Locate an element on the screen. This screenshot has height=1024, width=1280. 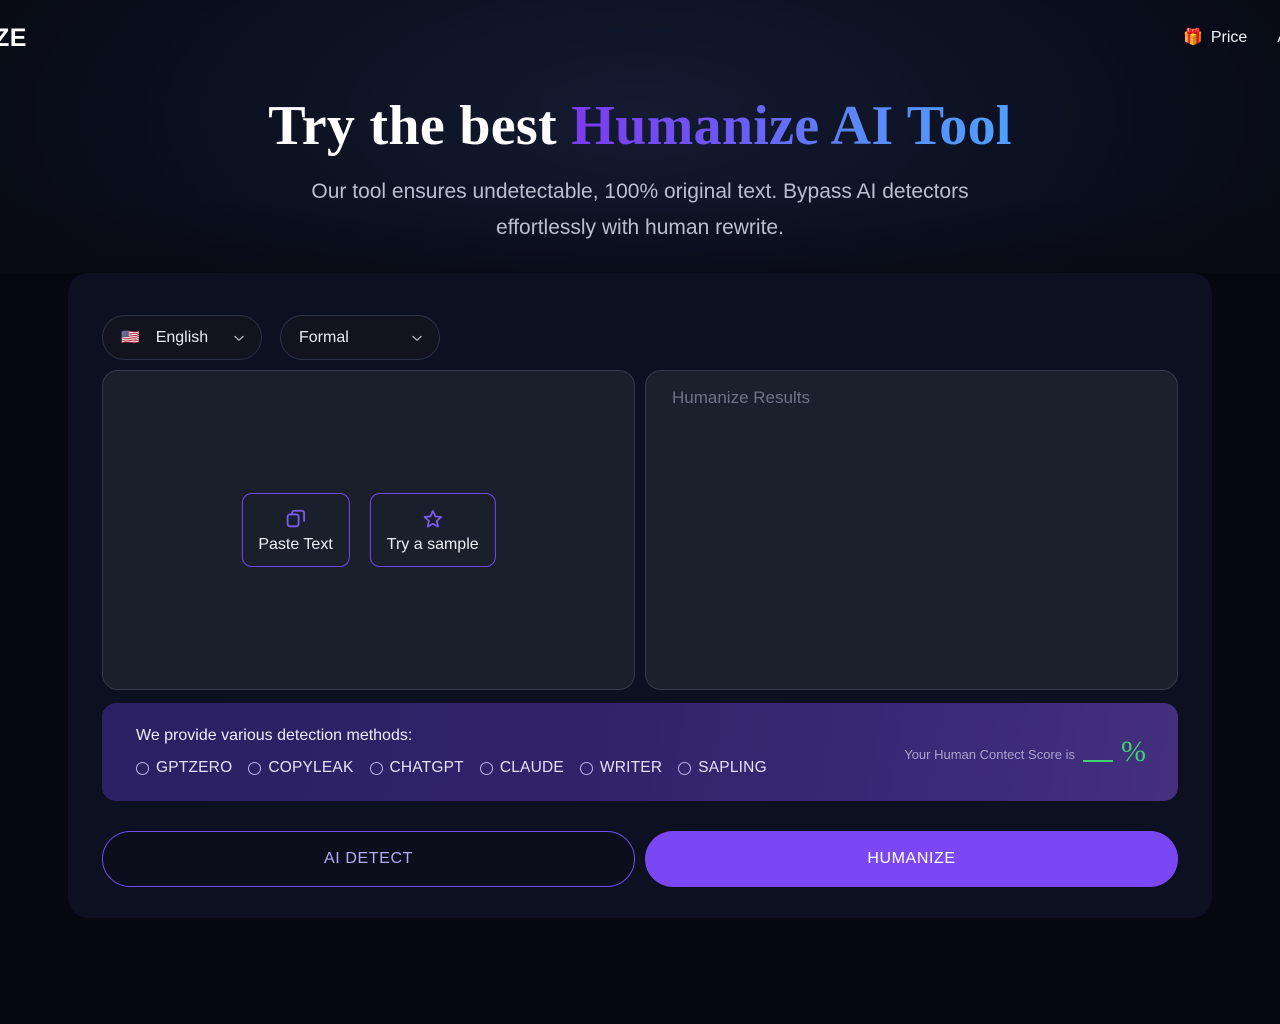
paste-text-label: Paste Text is located at coordinates (295, 544).